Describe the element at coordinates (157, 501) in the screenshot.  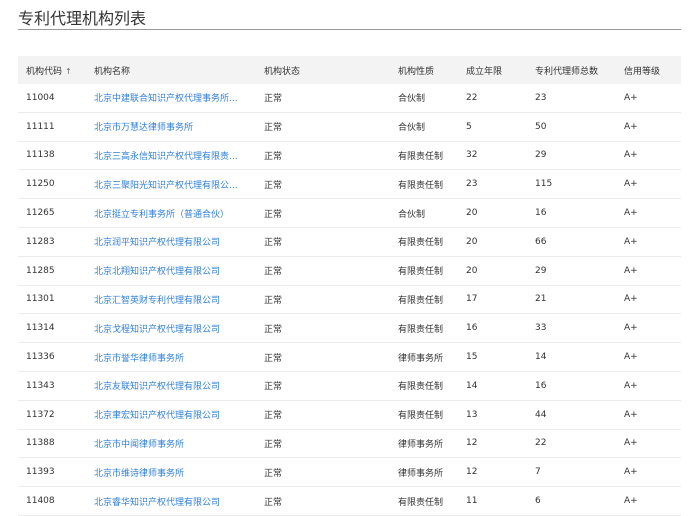
I see `agency-name-link: 北京睿华知识产权代理有限公司` at that location.